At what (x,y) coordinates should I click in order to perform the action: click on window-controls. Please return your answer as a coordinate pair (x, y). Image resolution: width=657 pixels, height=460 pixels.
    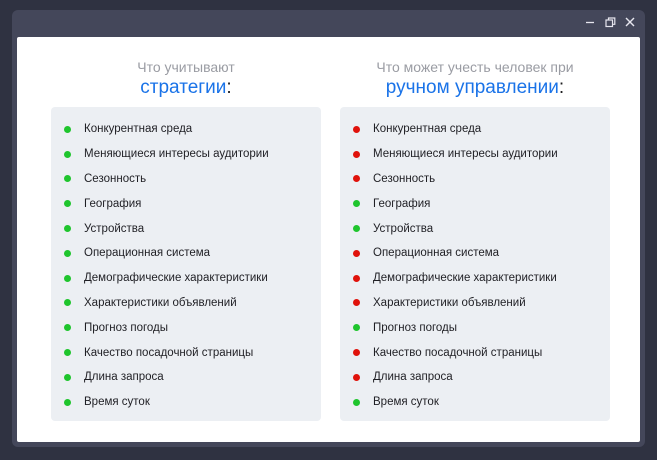
    Looking at the image, I should click on (610, 22).